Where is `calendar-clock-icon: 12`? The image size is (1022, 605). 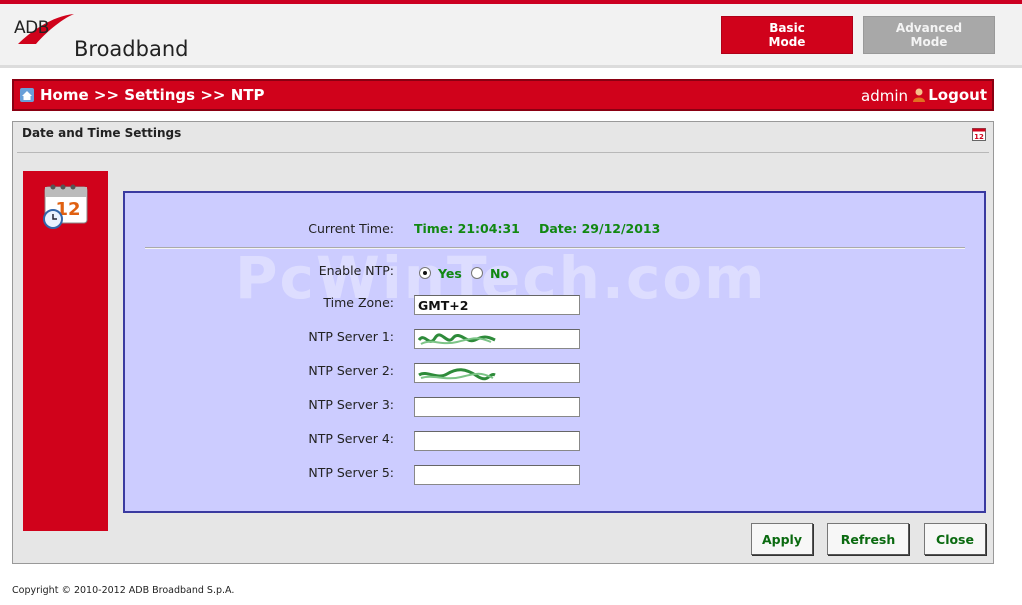 calendar-clock-icon: 12 is located at coordinates (65, 206).